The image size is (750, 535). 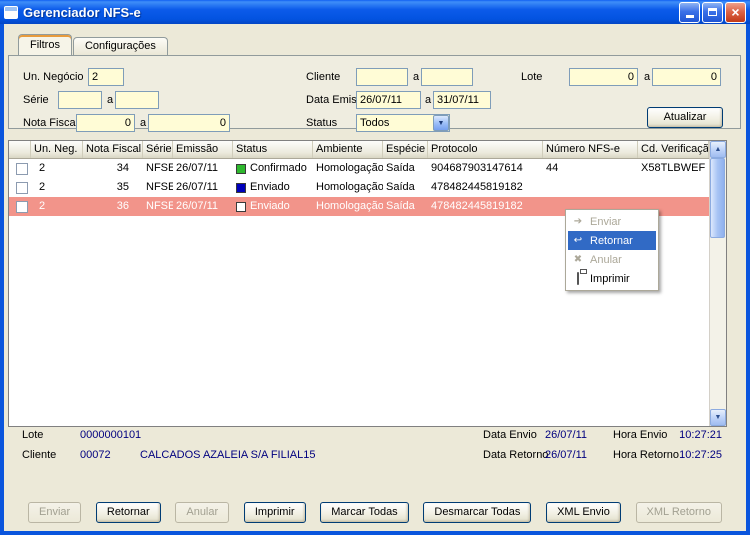 I want to click on minimize-button, so click(x=689, y=12).